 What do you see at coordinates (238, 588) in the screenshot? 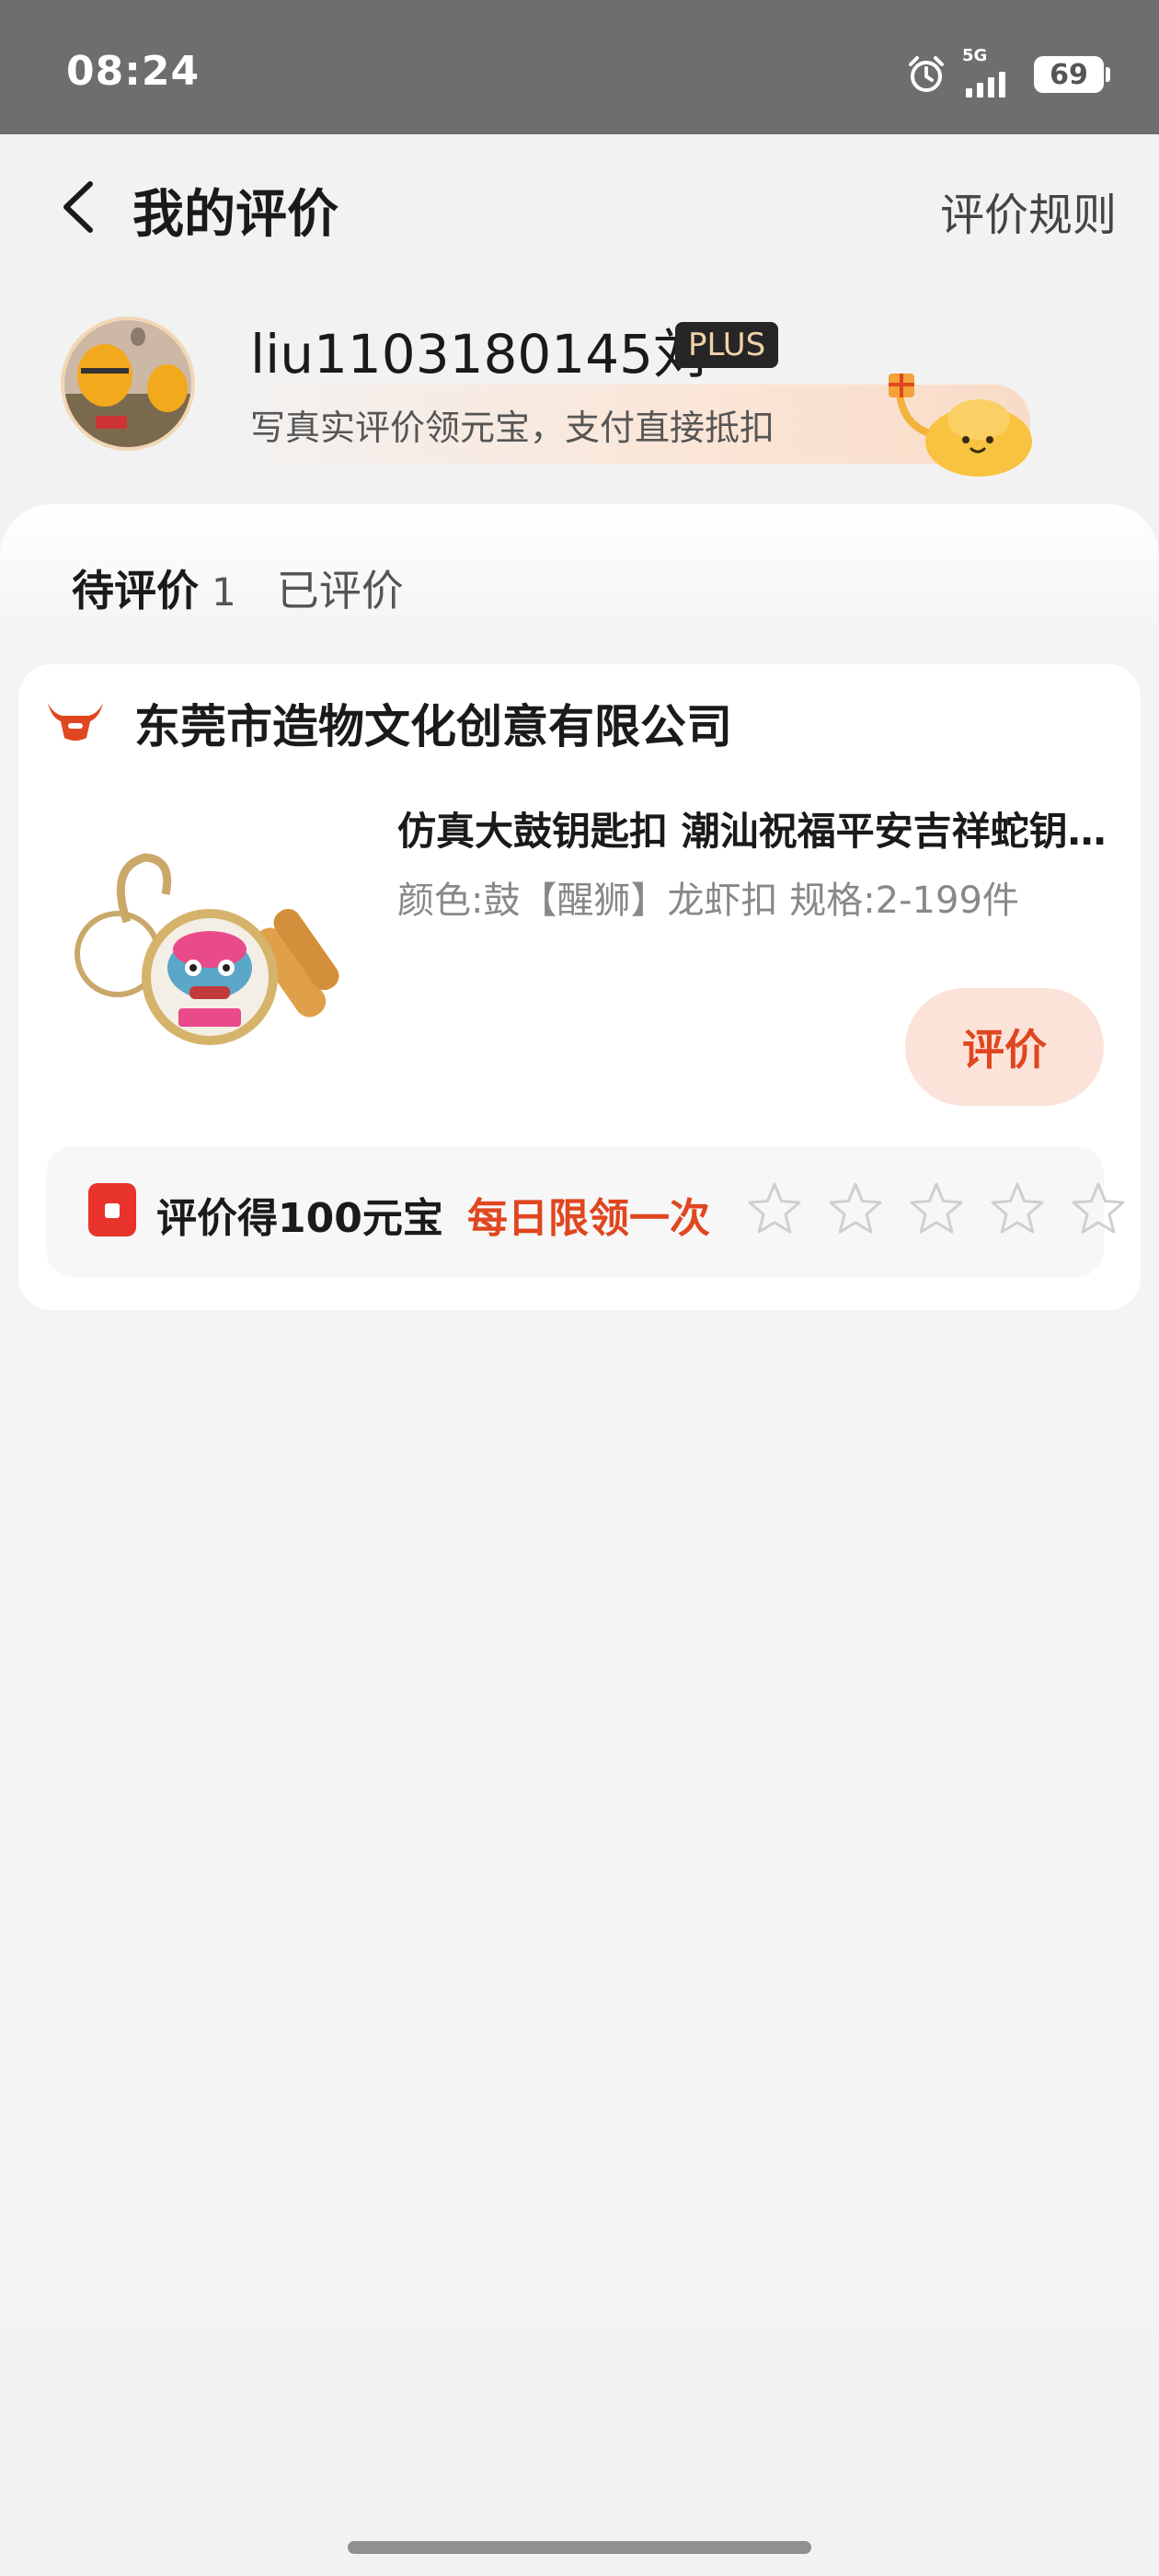
I see `review-tabs: 待评价 1 已评价` at bounding box center [238, 588].